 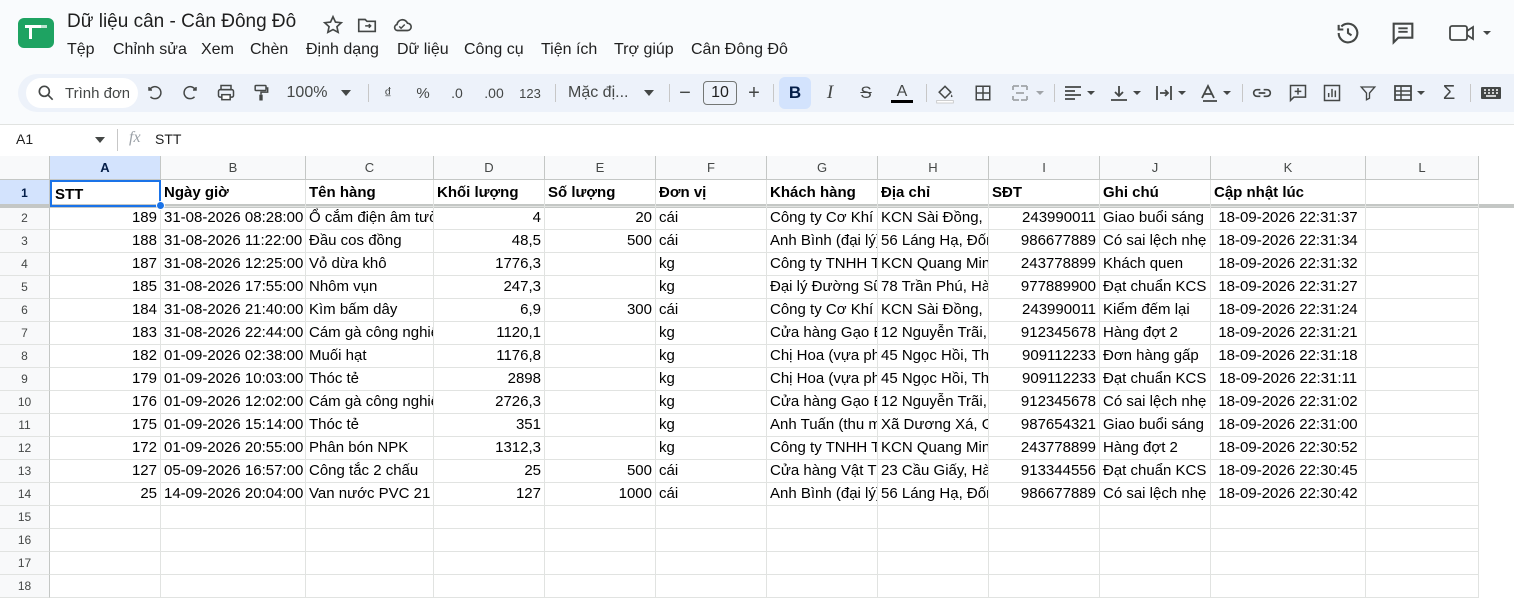 I want to click on table-cell: Công ty TNHH Thương mại, so click(x=822, y=264).